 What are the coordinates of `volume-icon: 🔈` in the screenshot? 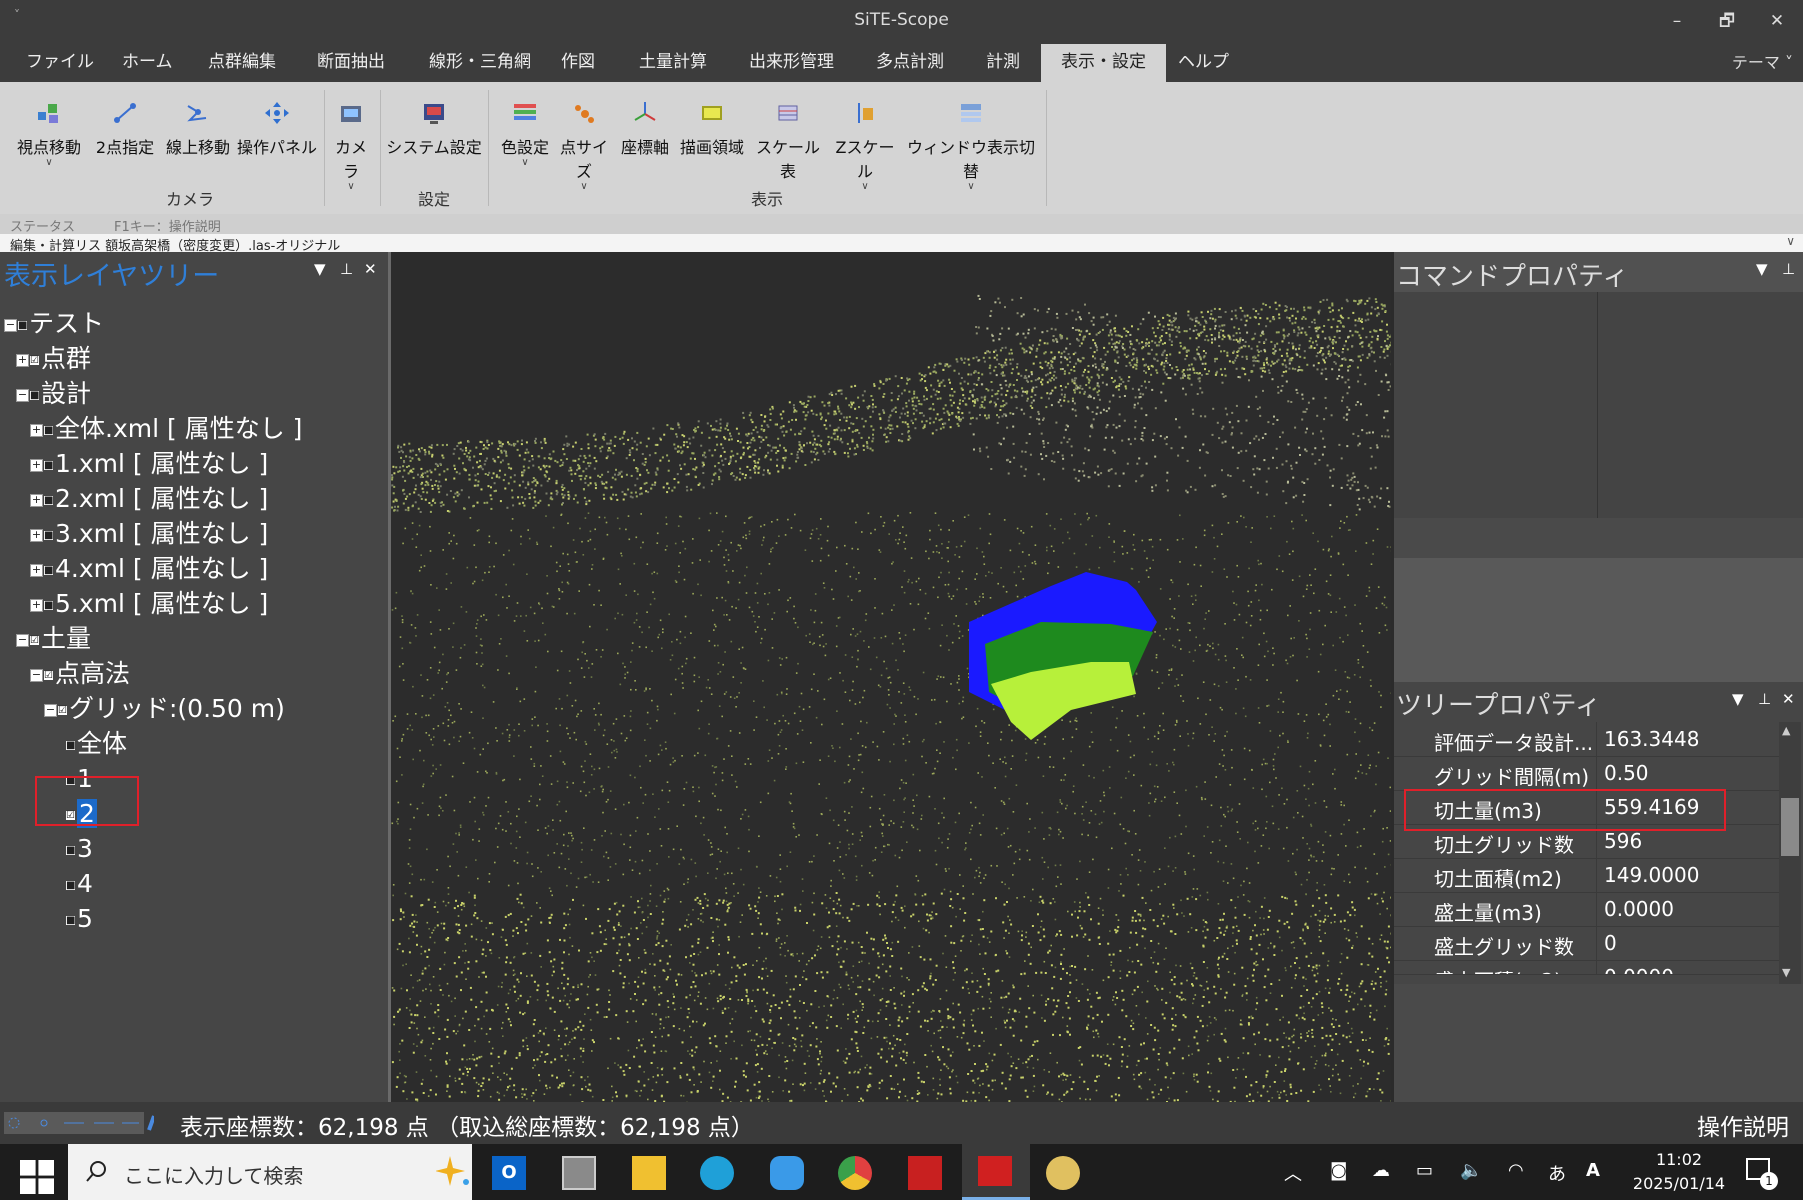 It's located at (1471, 1170).